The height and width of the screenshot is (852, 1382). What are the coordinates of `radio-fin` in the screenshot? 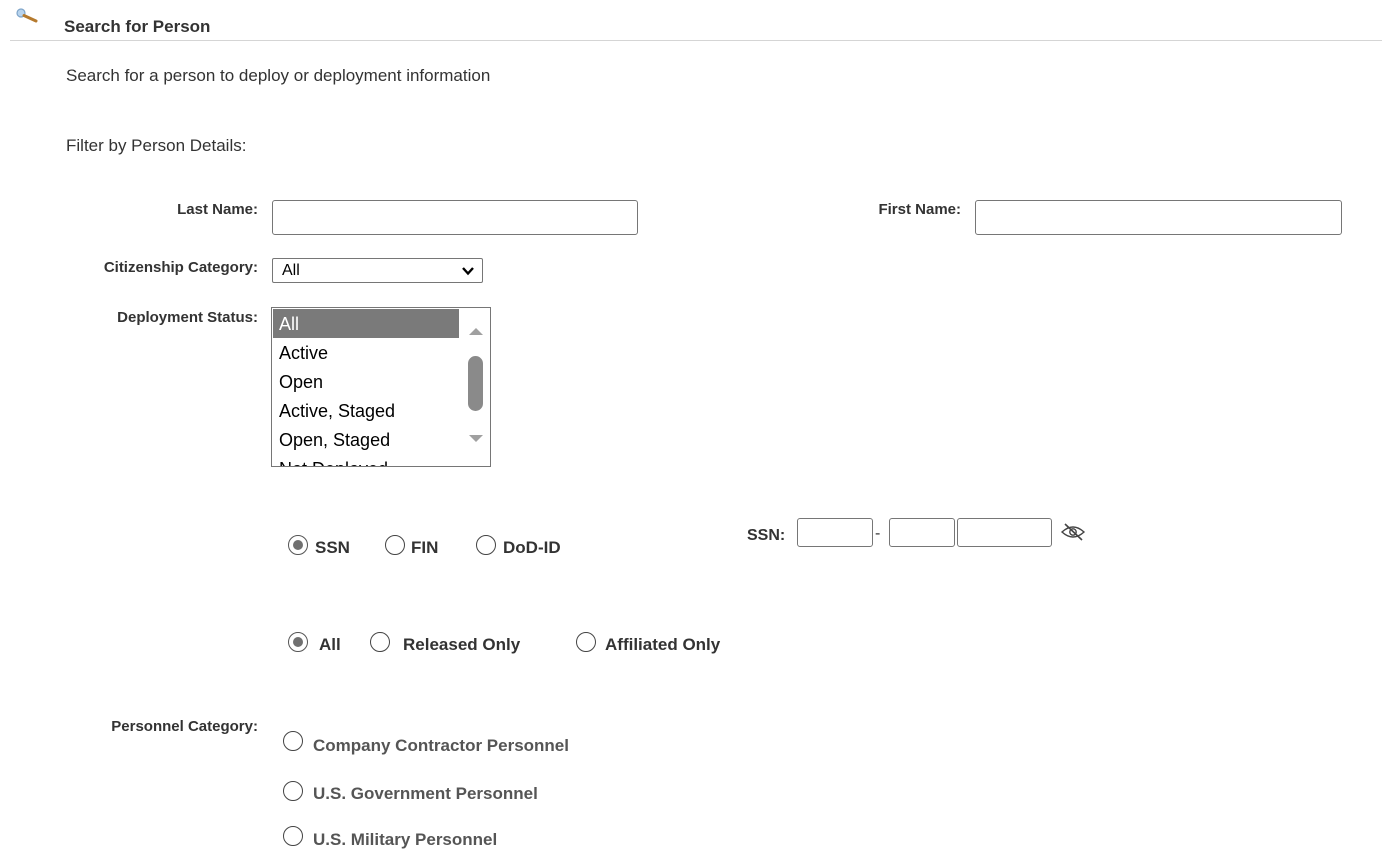 It's located at (395, 545).